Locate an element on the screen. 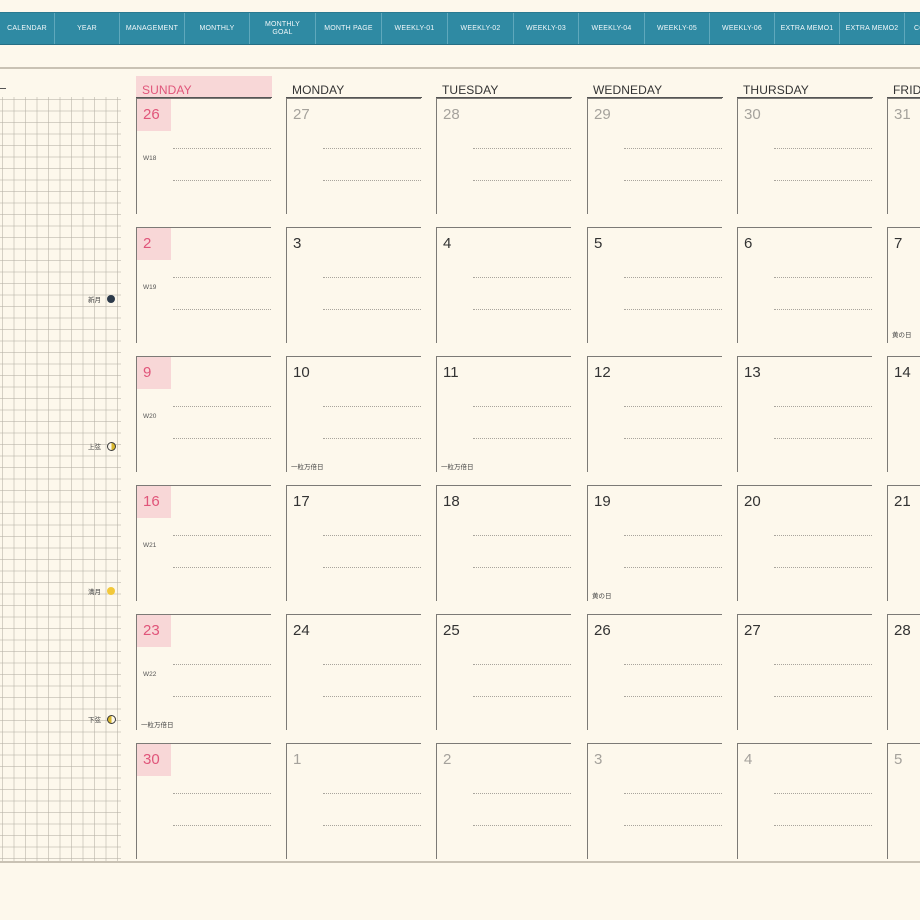 Image resolution: width=920 pixels, height=920 pixels. calendar-cell: 7 黄の日 is located at coordinates (903, 285).